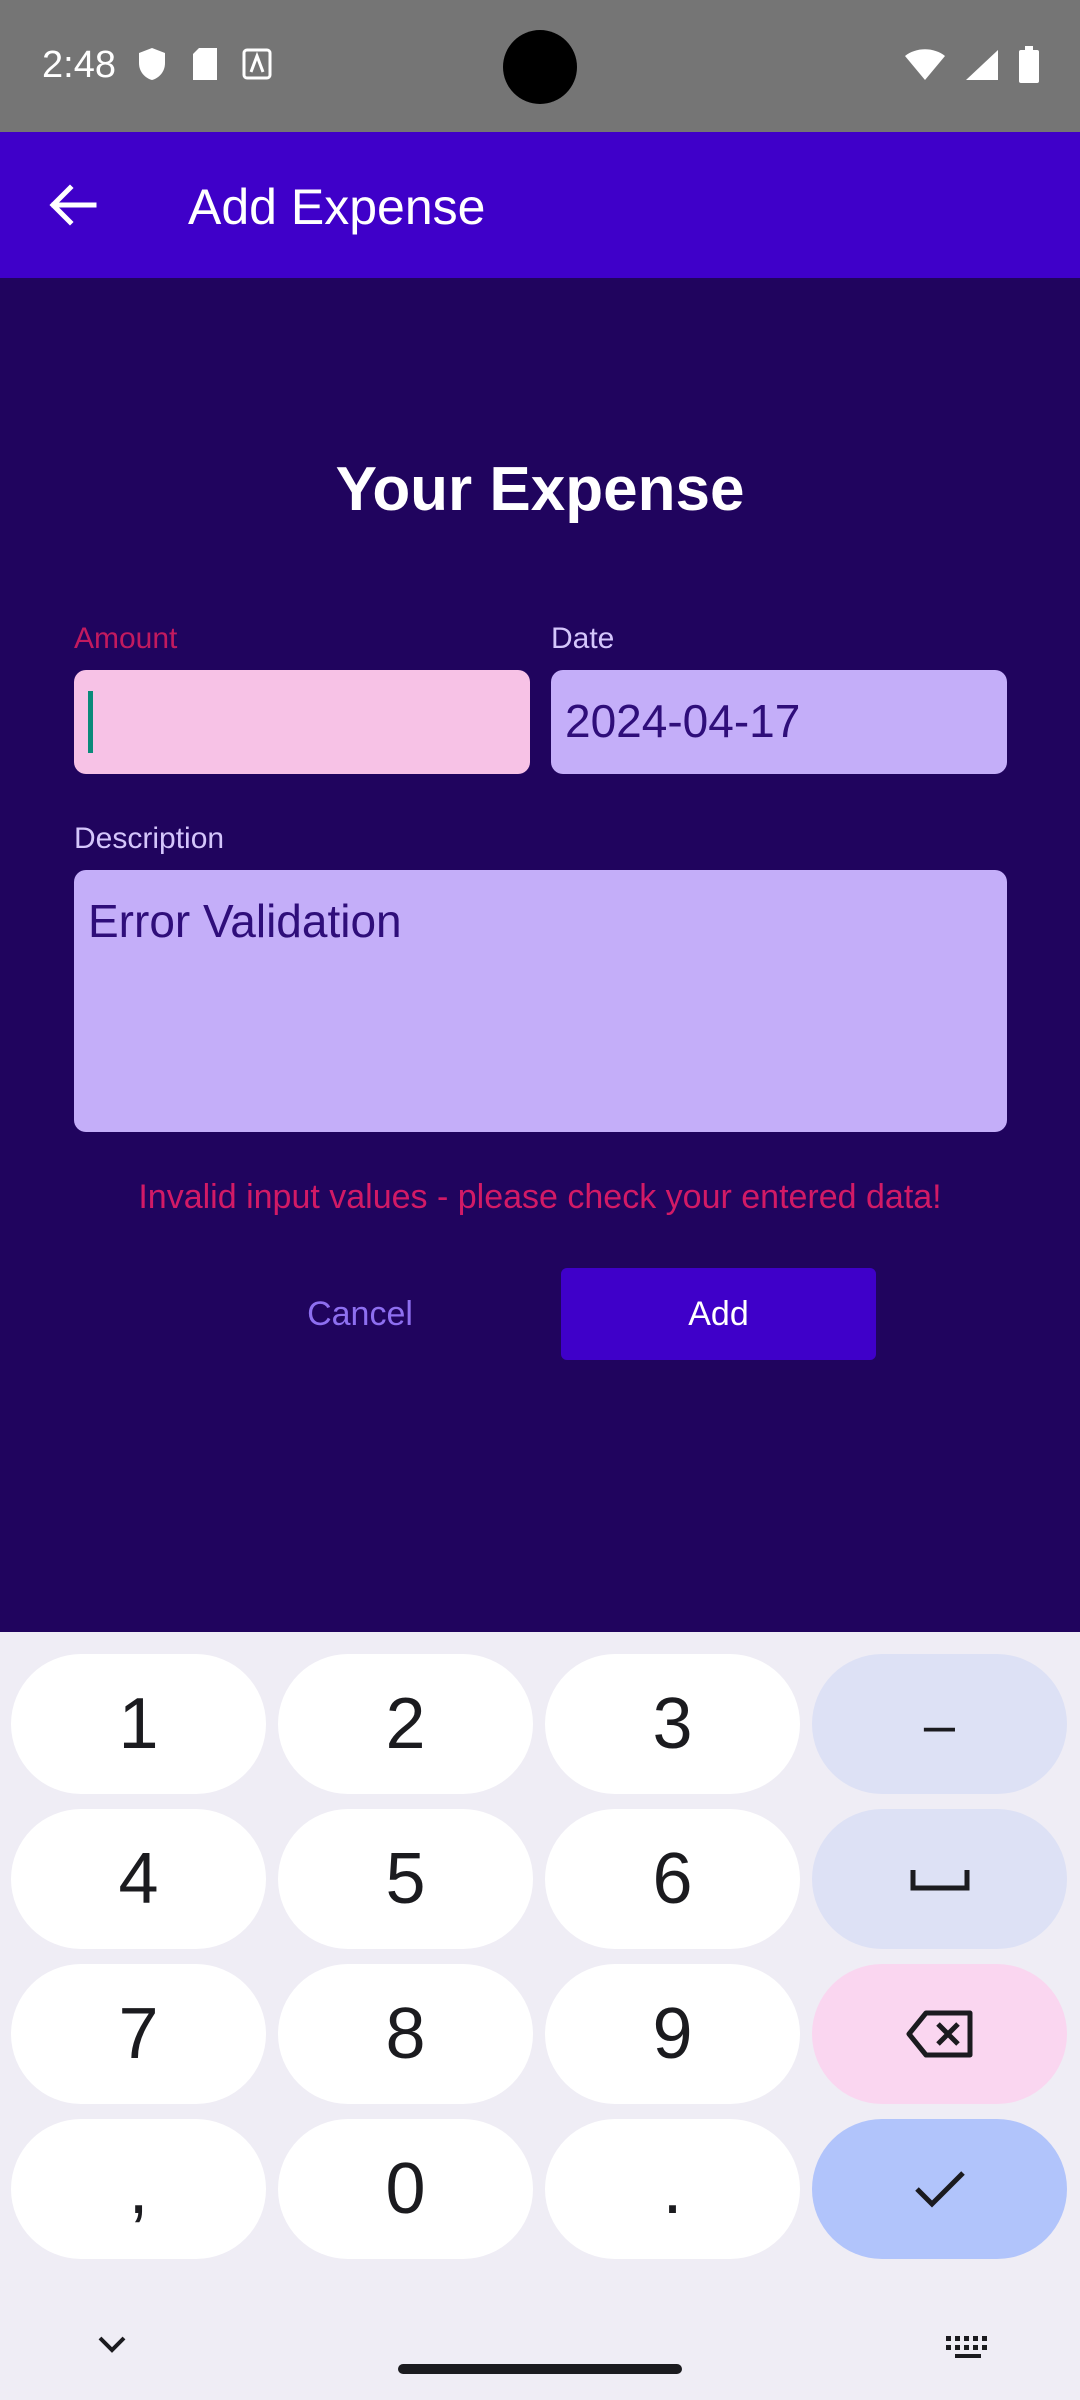 The image size is (1080, 2400). I want to click on space-bar-icon, so click(939, 1880).